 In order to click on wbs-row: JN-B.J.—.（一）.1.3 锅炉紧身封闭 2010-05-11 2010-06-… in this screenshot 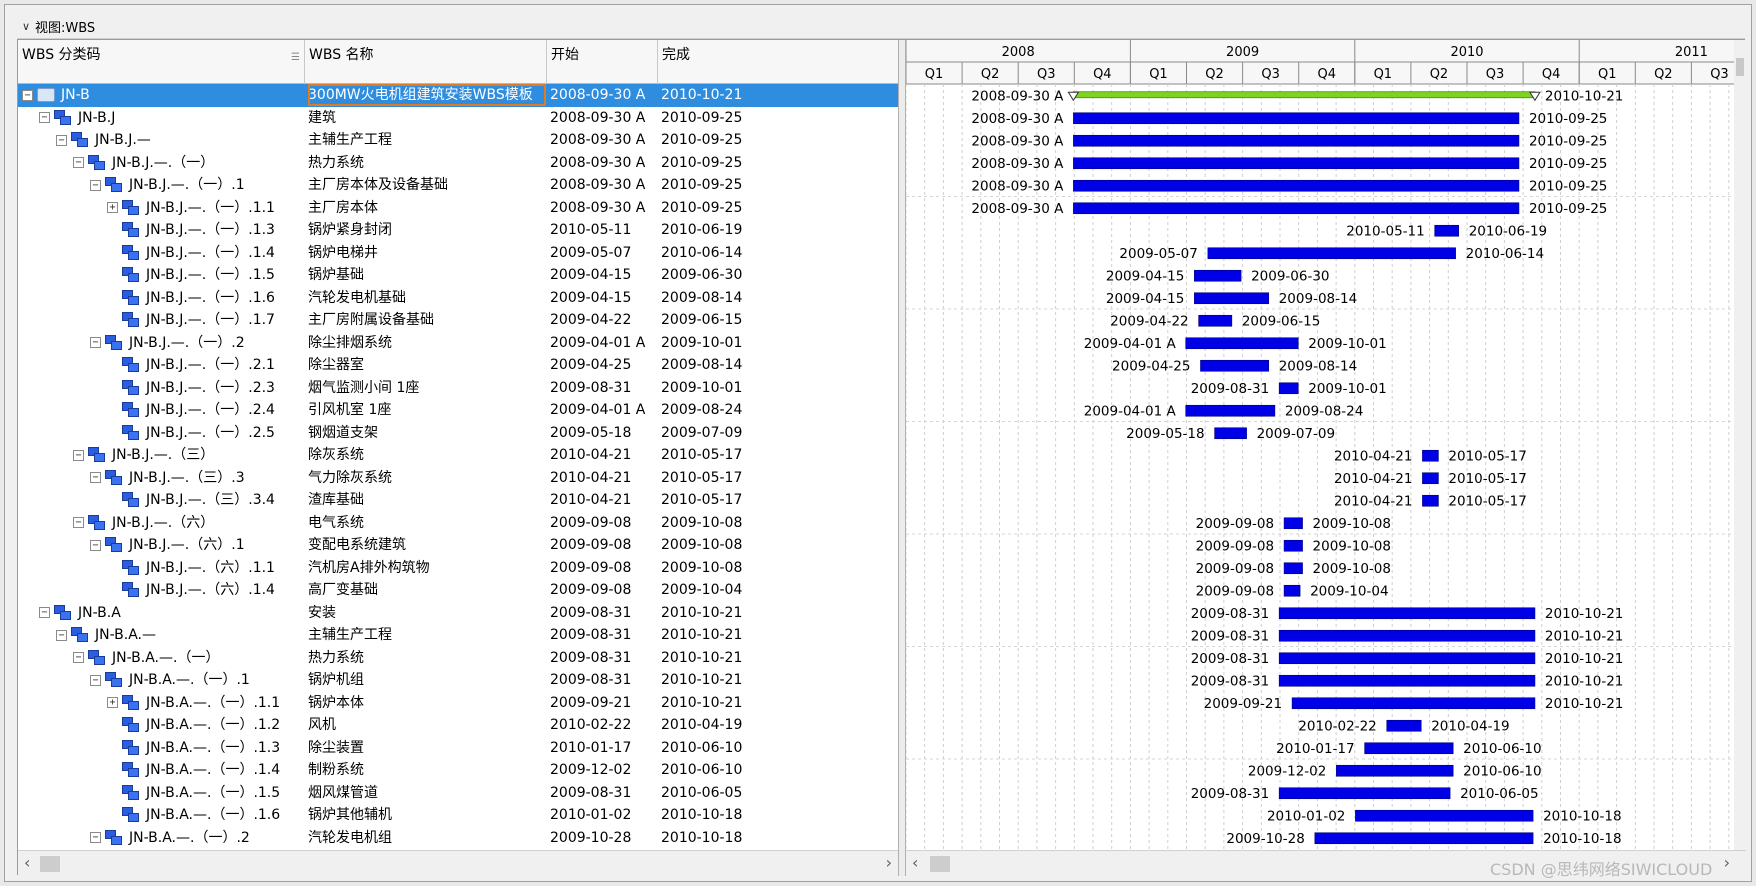, I will do `click(458, 230)`.